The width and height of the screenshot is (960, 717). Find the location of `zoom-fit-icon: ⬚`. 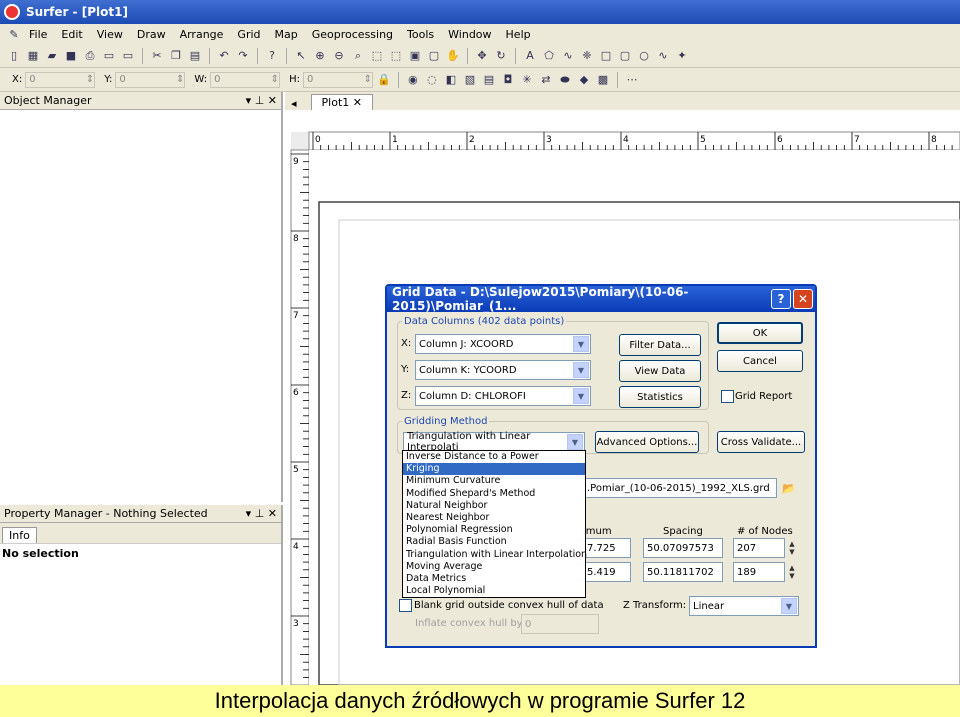

zoom-fit-icon: ⬚ is located at coordinates (396, 56).